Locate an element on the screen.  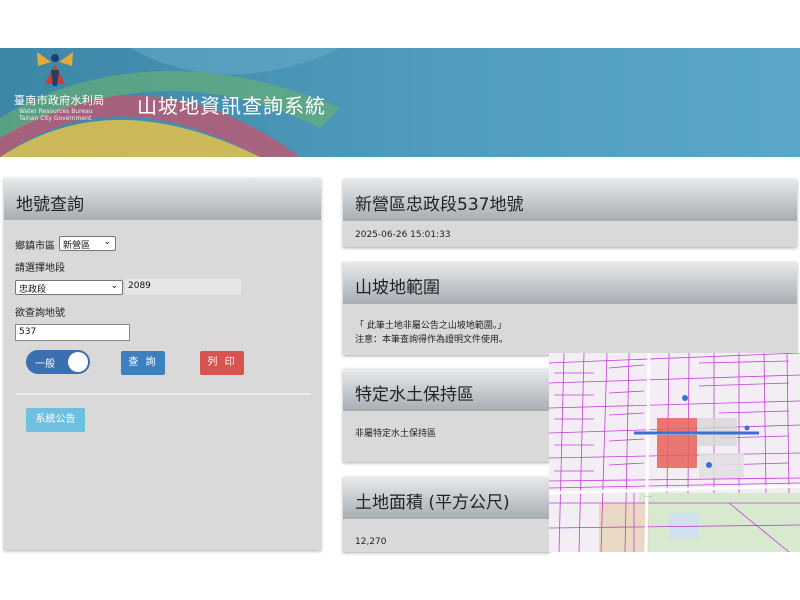
query-button: 查 詢 is located at coordinates (143, 363).